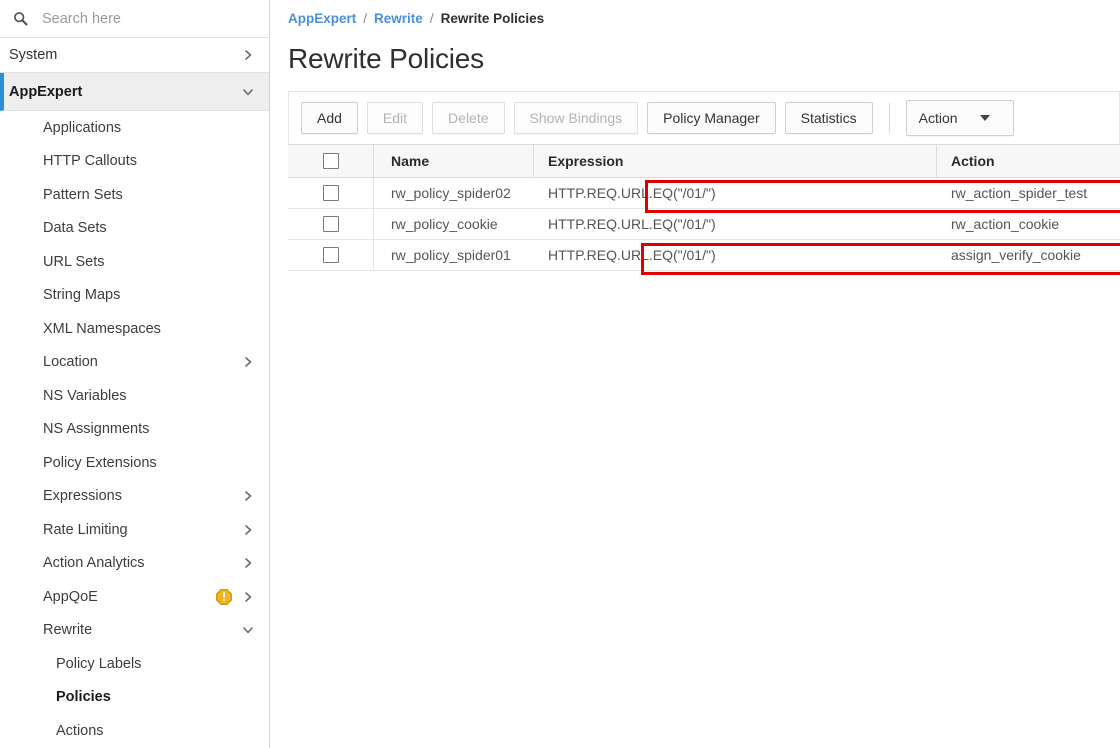 The image size is (1120, 748). Describe the element at coordinates (70, 362) in the screenshot. I see `sidebar-item-label: Location` at that location.